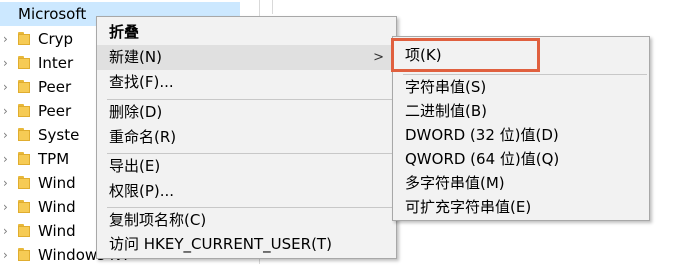 The width and height of the screenshot is (691, 267). Describe the element at coordinates (468, 207) in the screenshot. I see `menu-item-label: 可扩充字符串值(E)` at that location.